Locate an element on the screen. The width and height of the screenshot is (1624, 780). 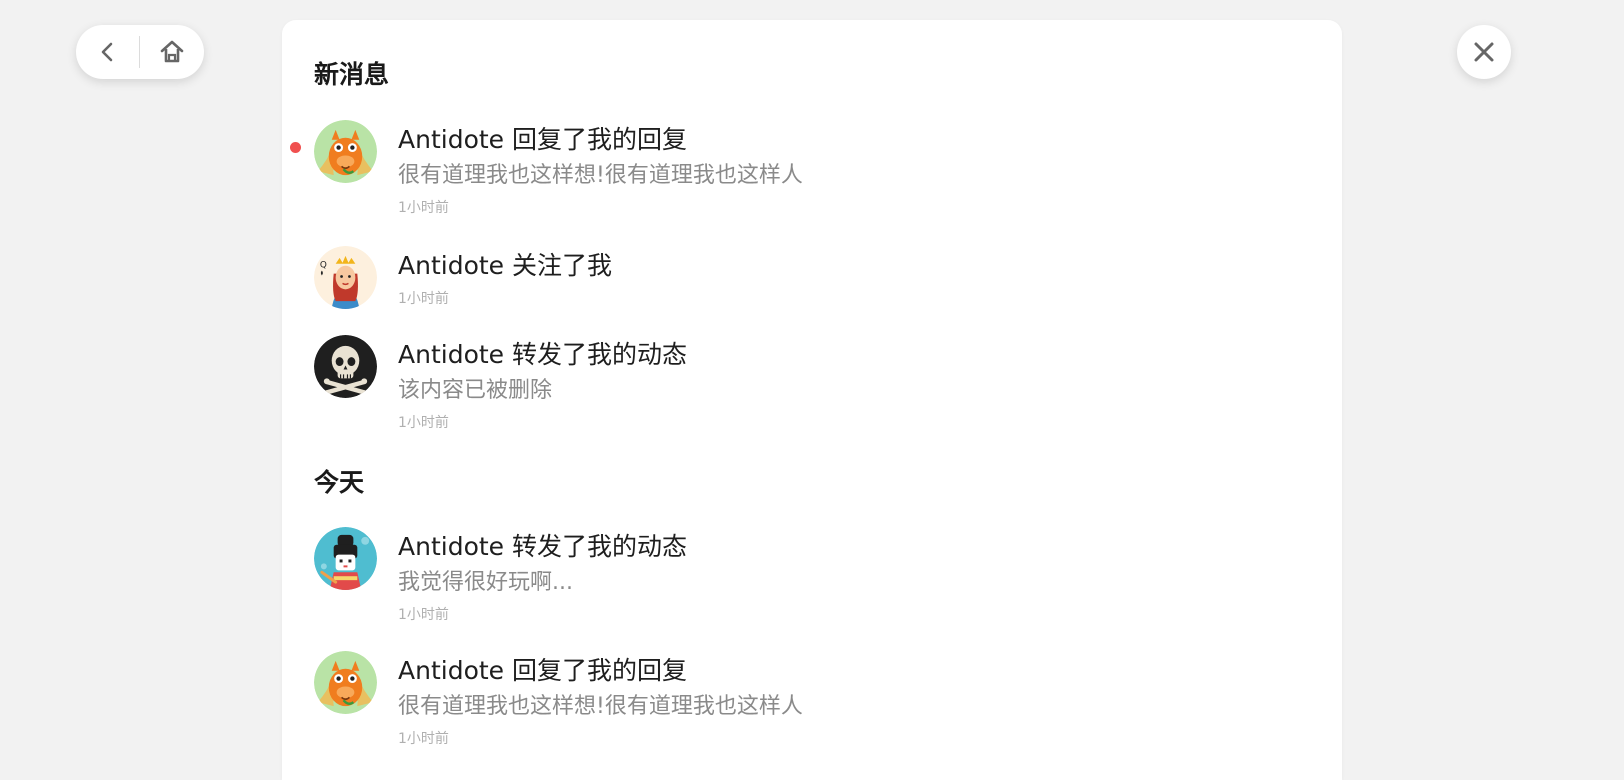
home-icon is located at coordinates (171, 51).